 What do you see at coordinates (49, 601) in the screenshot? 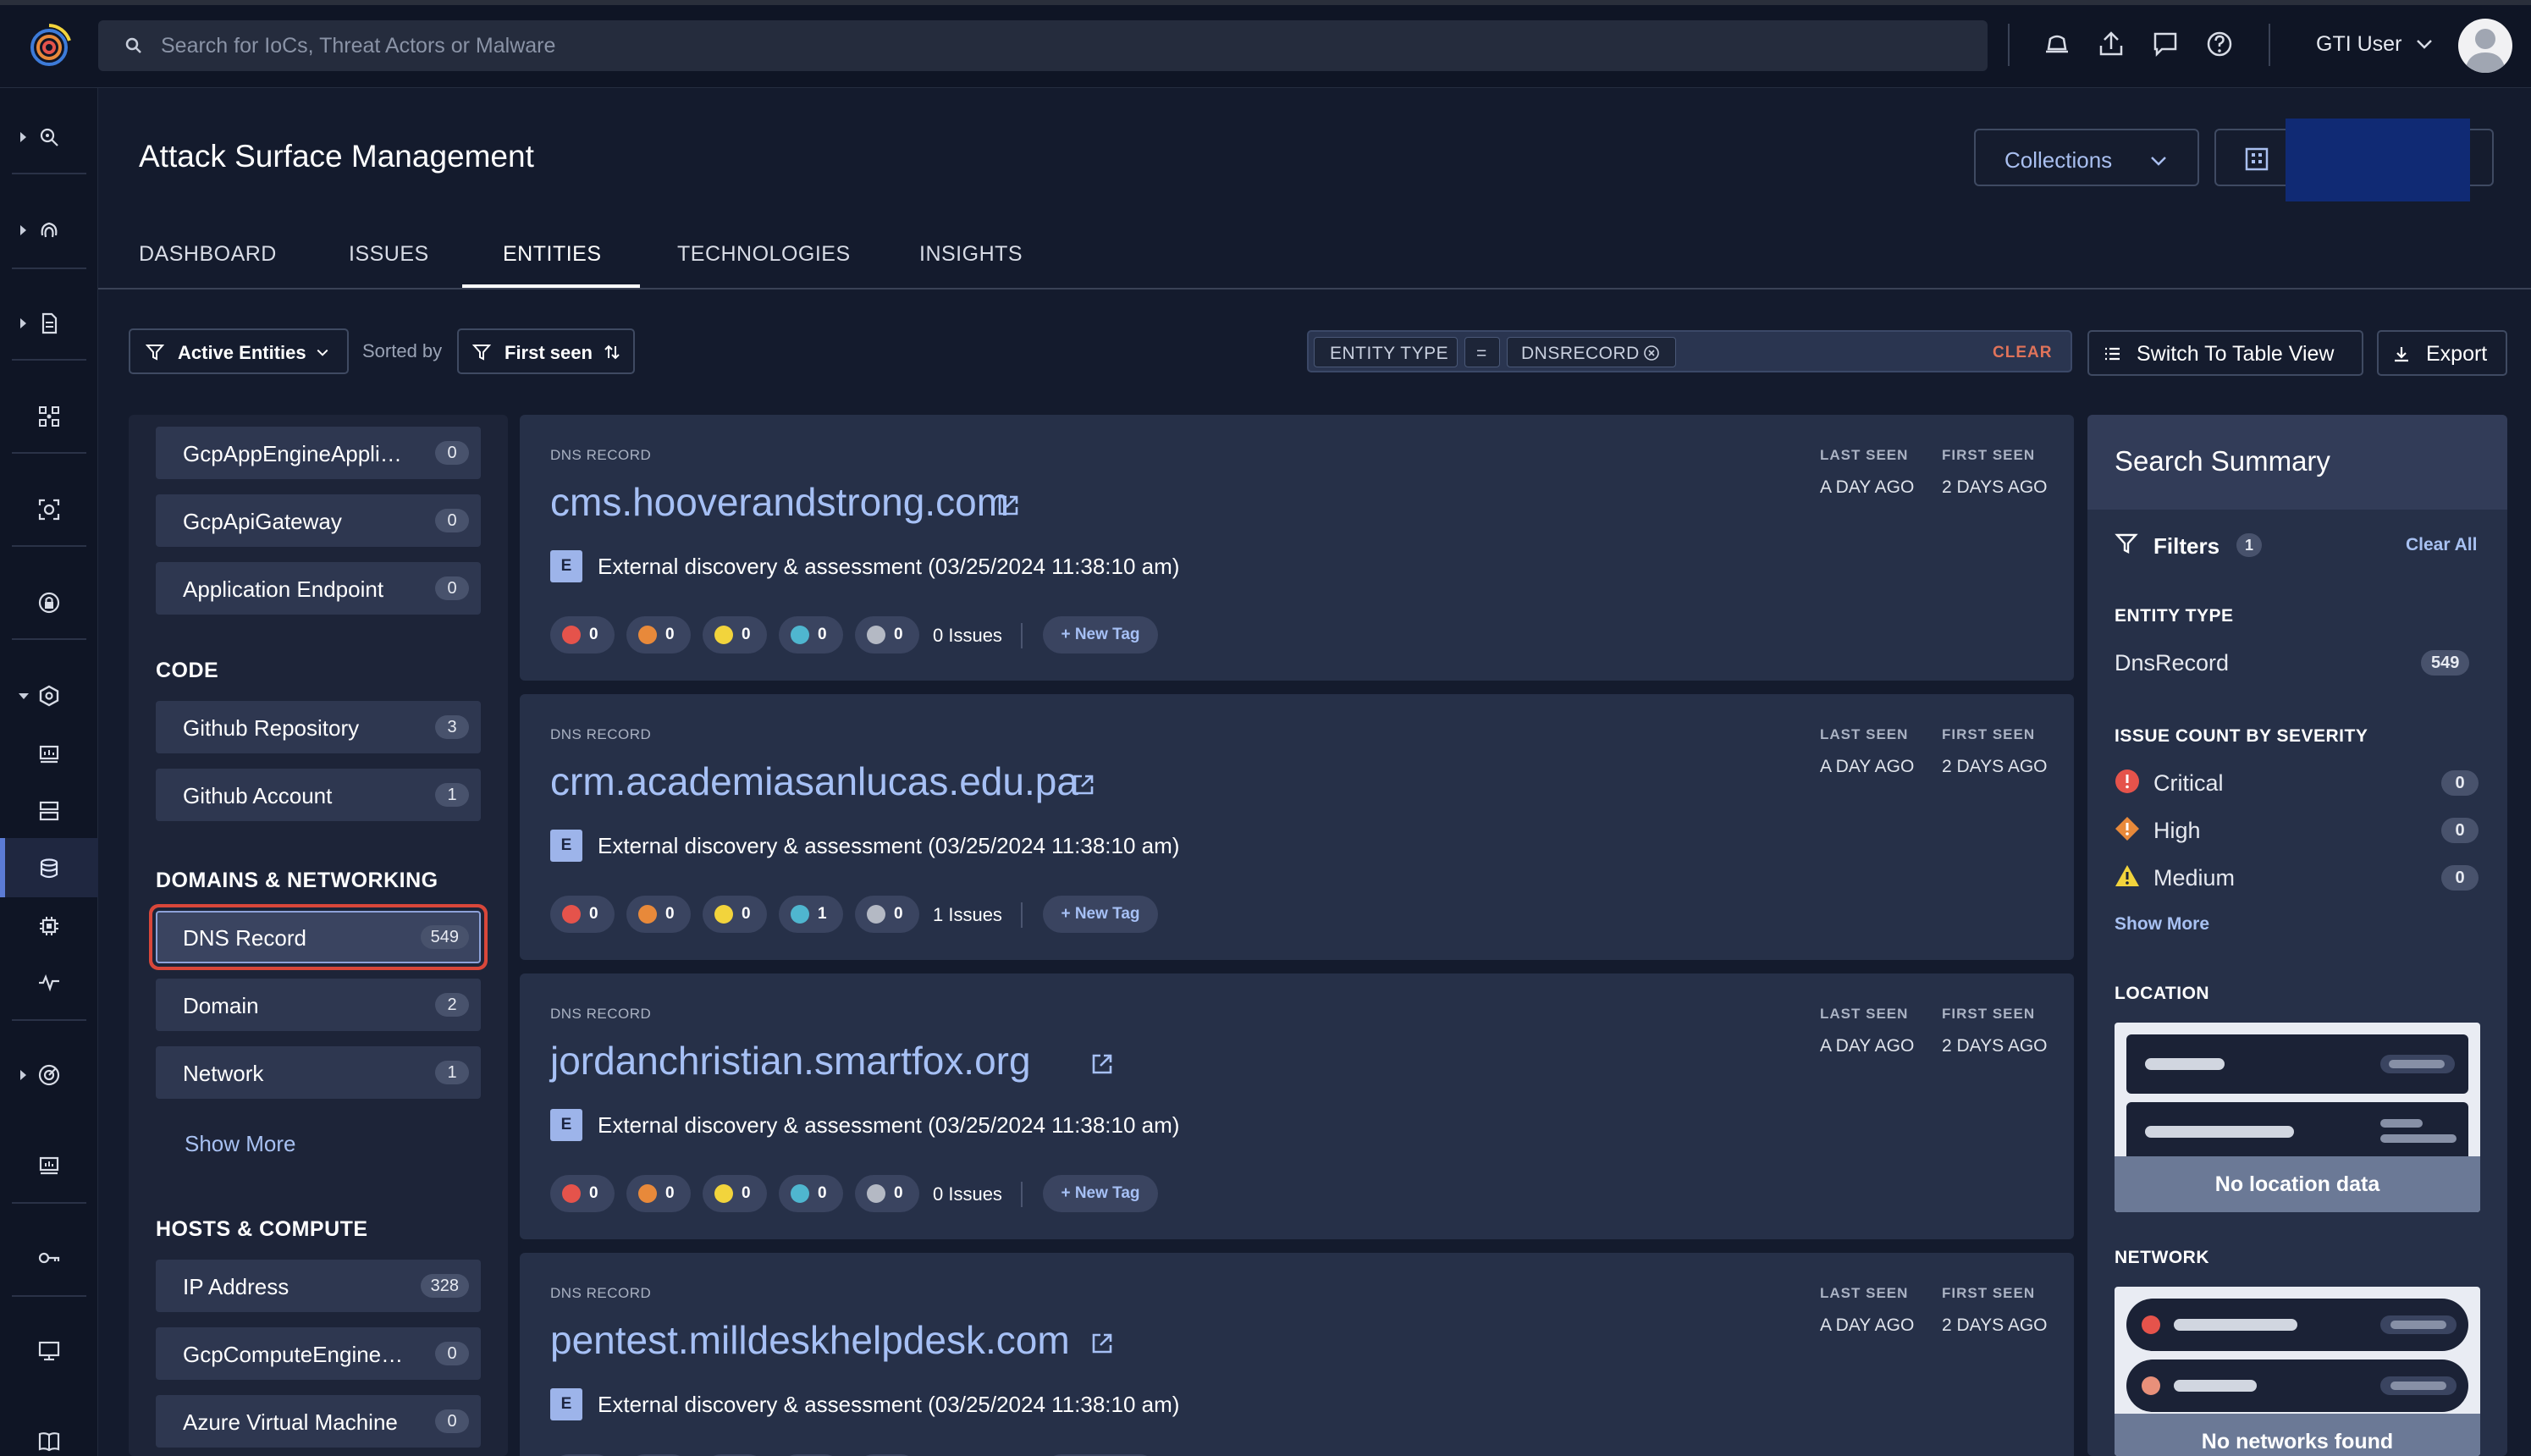
I see `nav-lock` at bounding box center [49, 601].